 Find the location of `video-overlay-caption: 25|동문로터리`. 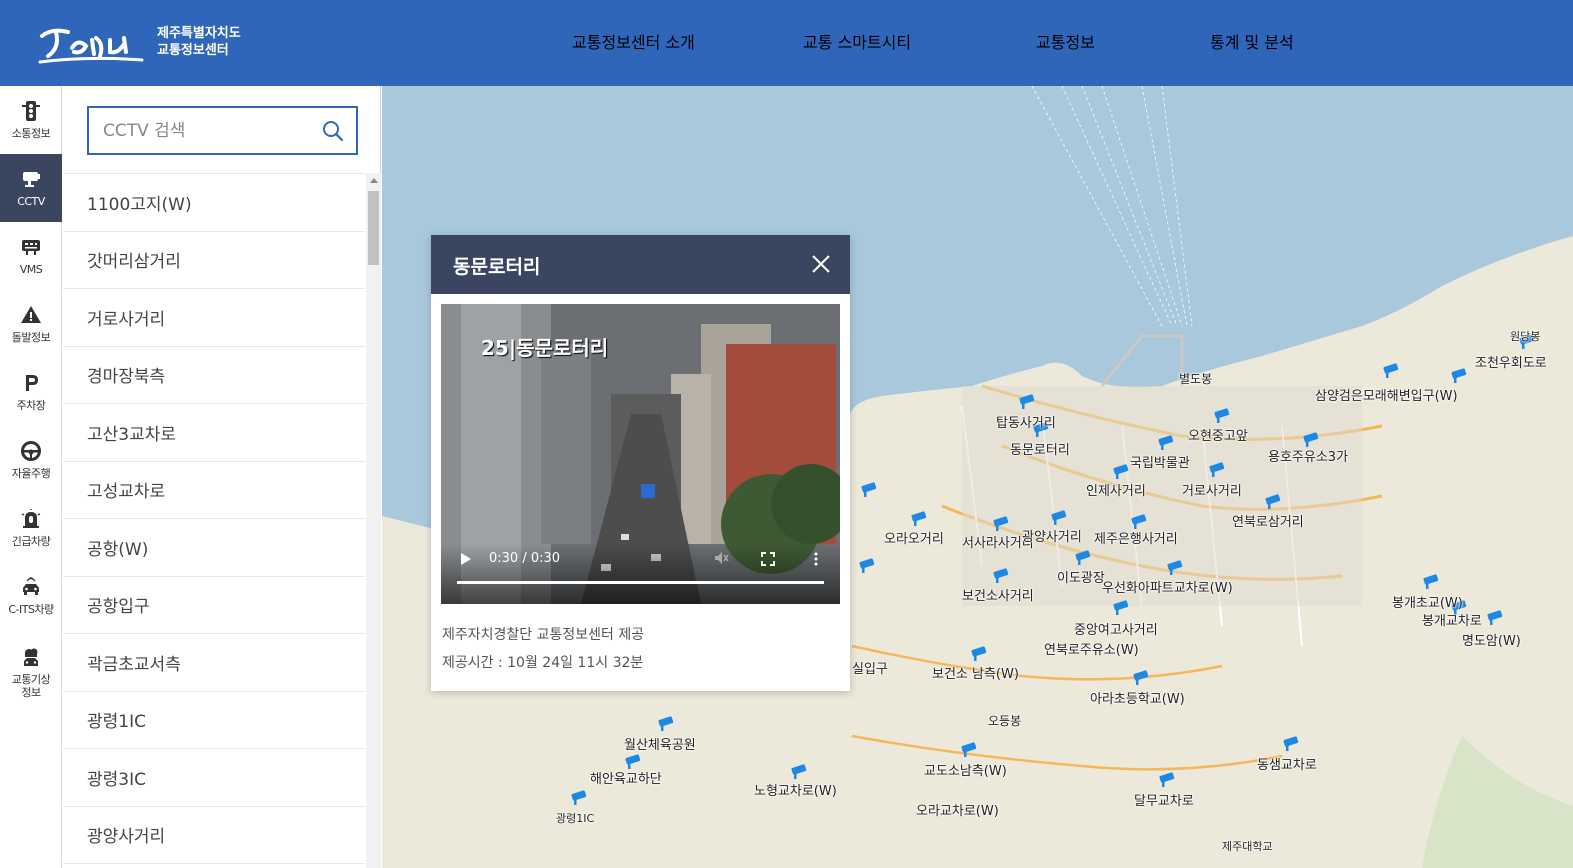

video-overlay-caption: 25|동문로터리 is located at coordinates (545, 348).